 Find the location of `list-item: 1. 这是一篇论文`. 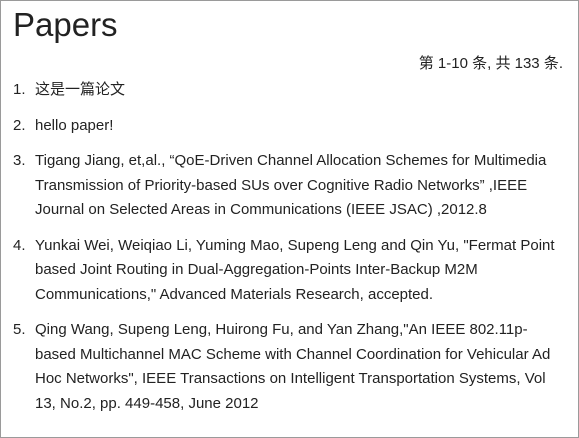

list-item: 1. 这是一篇论文 is located at coordinates (289, 90).